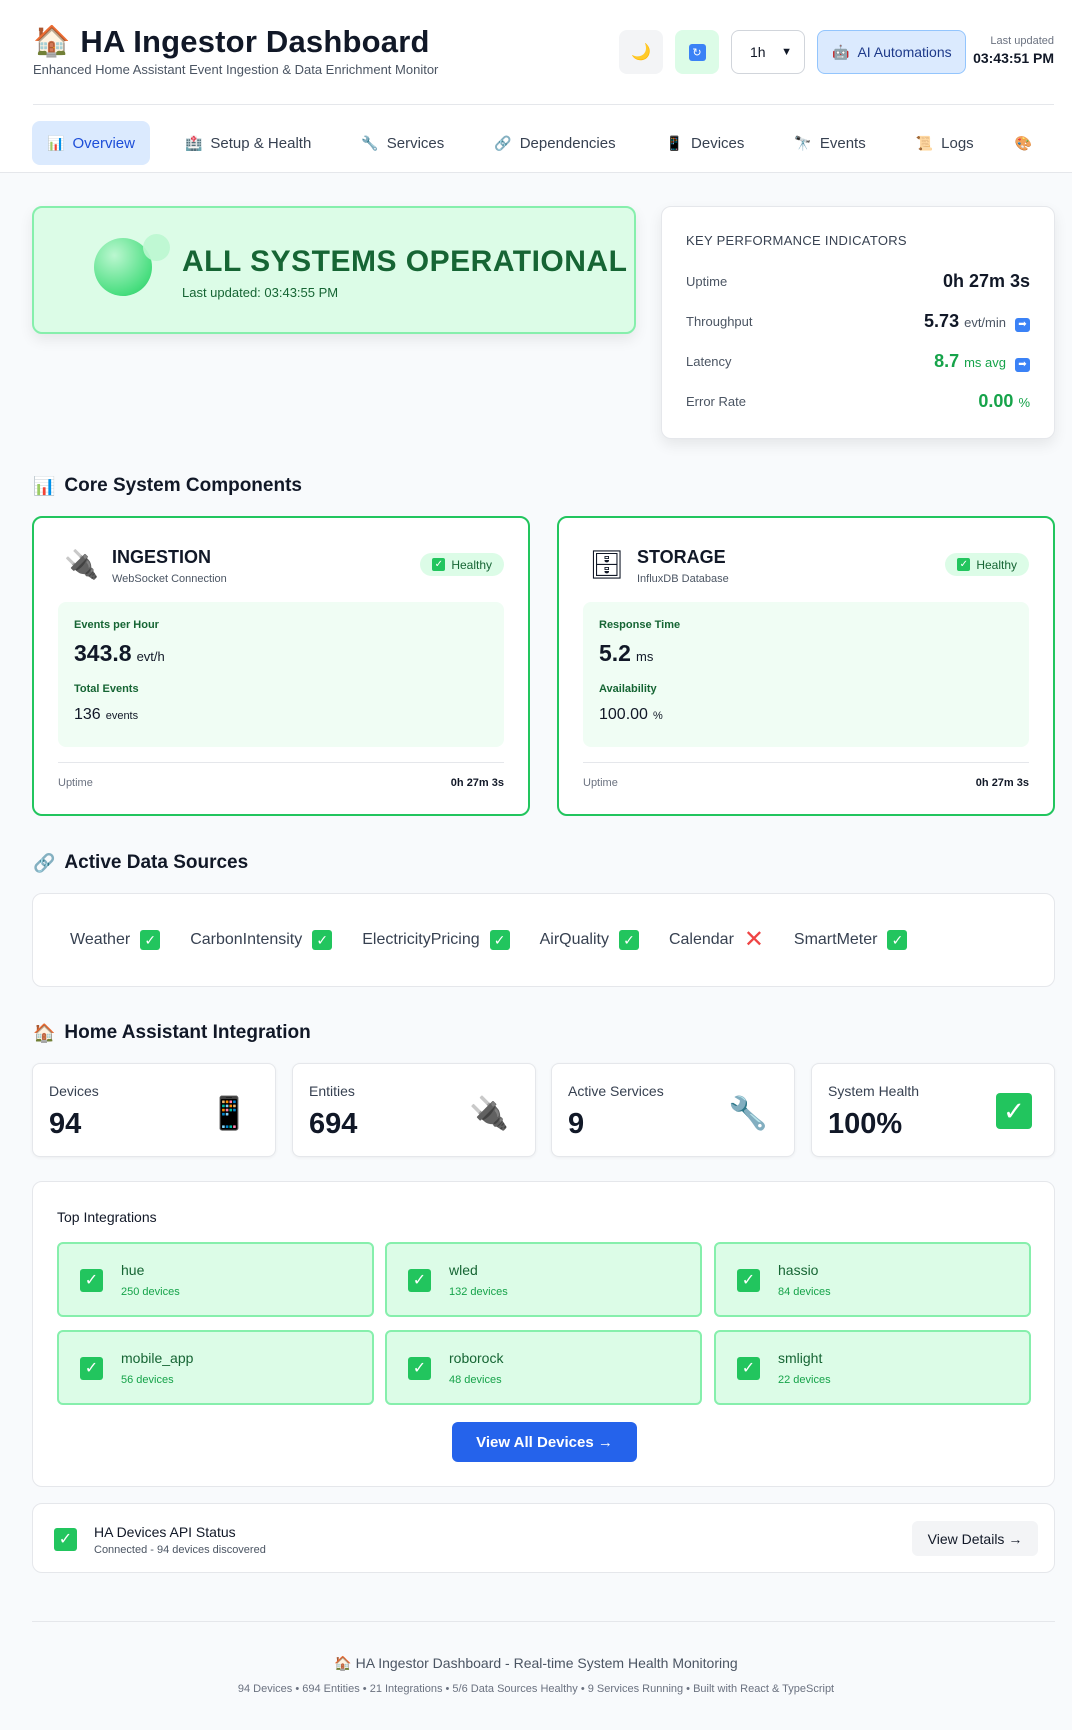 The height and width of the screenshot is (1730, 1072). What do you see at coordinates (543, 104) in the screenshot?
I see `header-divider` at bounding box center [543, 104].